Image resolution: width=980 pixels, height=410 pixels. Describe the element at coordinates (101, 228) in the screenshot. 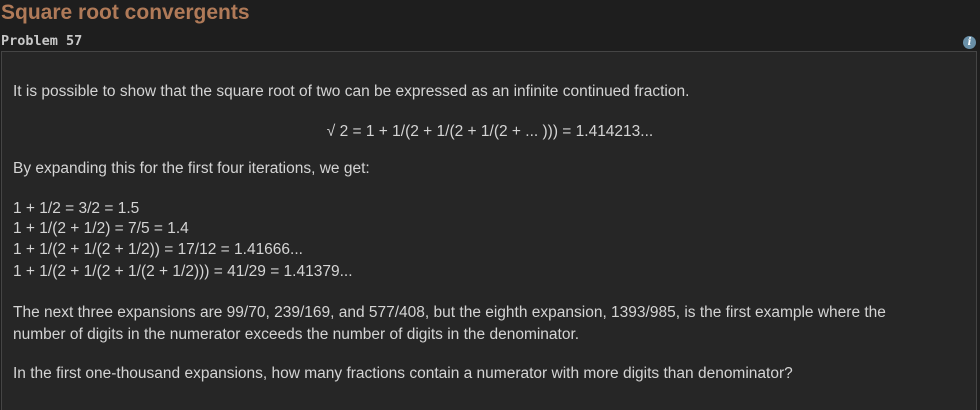

I see `iteration-line: 1 + 1/(2 + 1/2) = 7/5 = 1.4` at that location.